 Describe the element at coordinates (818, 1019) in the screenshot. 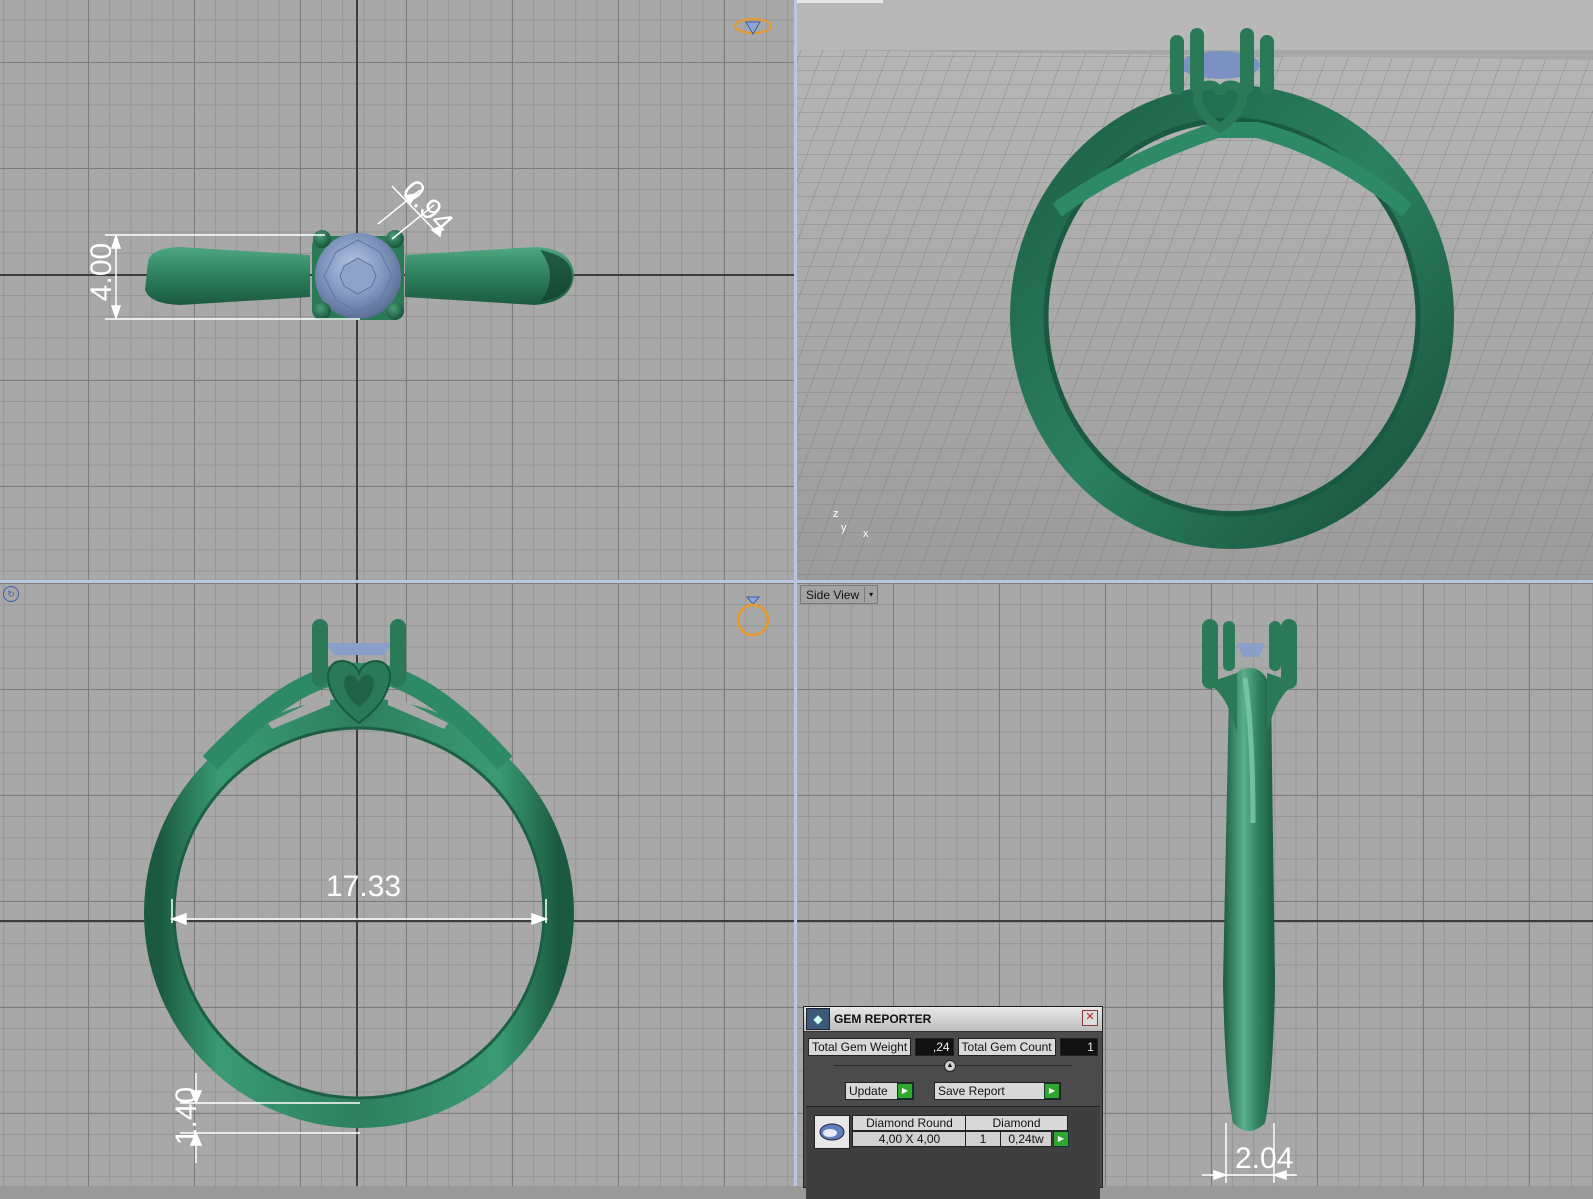

I see `gem-reporter-icon: ◆` at that location.